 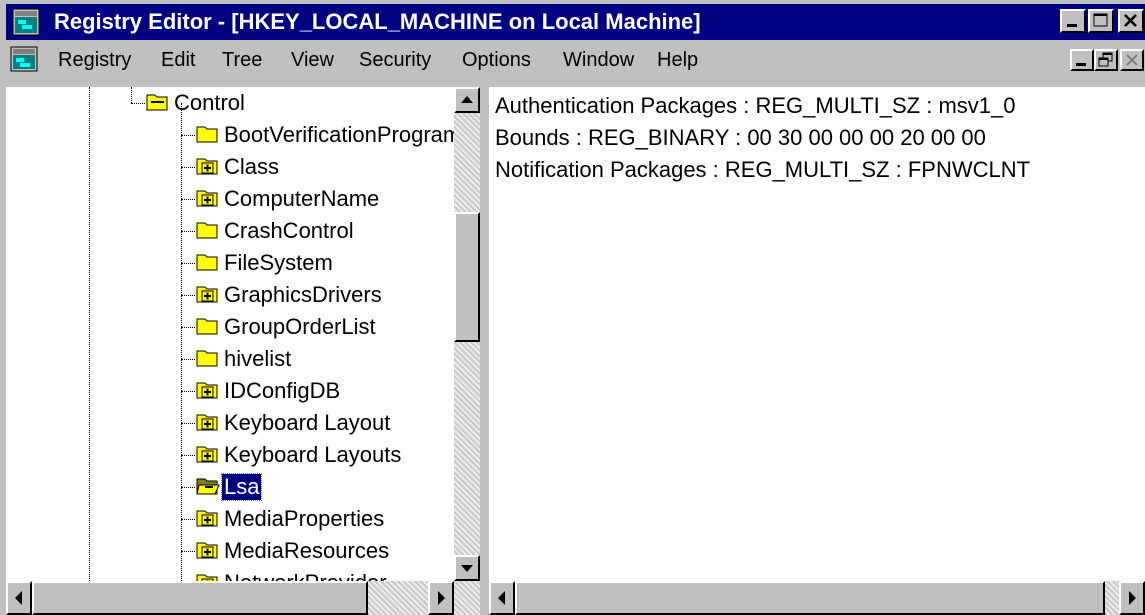 I want to click on tree-node-control: Control, so click(x=230, y=103).